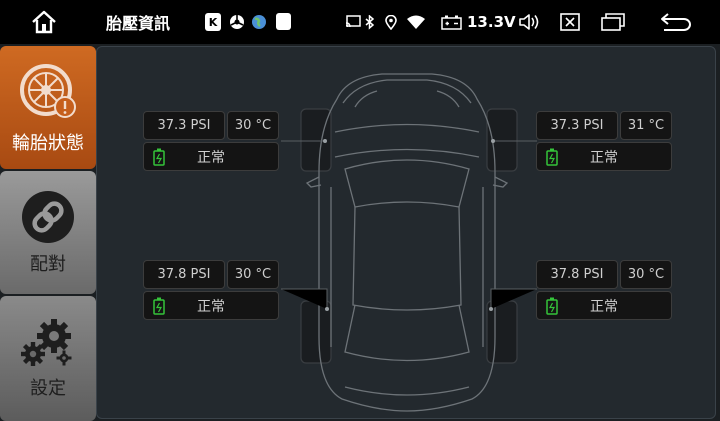 The width and height of the screenshot is (720, 421). I want to click on app-title: 胎壓資訊, so click(138, 23).